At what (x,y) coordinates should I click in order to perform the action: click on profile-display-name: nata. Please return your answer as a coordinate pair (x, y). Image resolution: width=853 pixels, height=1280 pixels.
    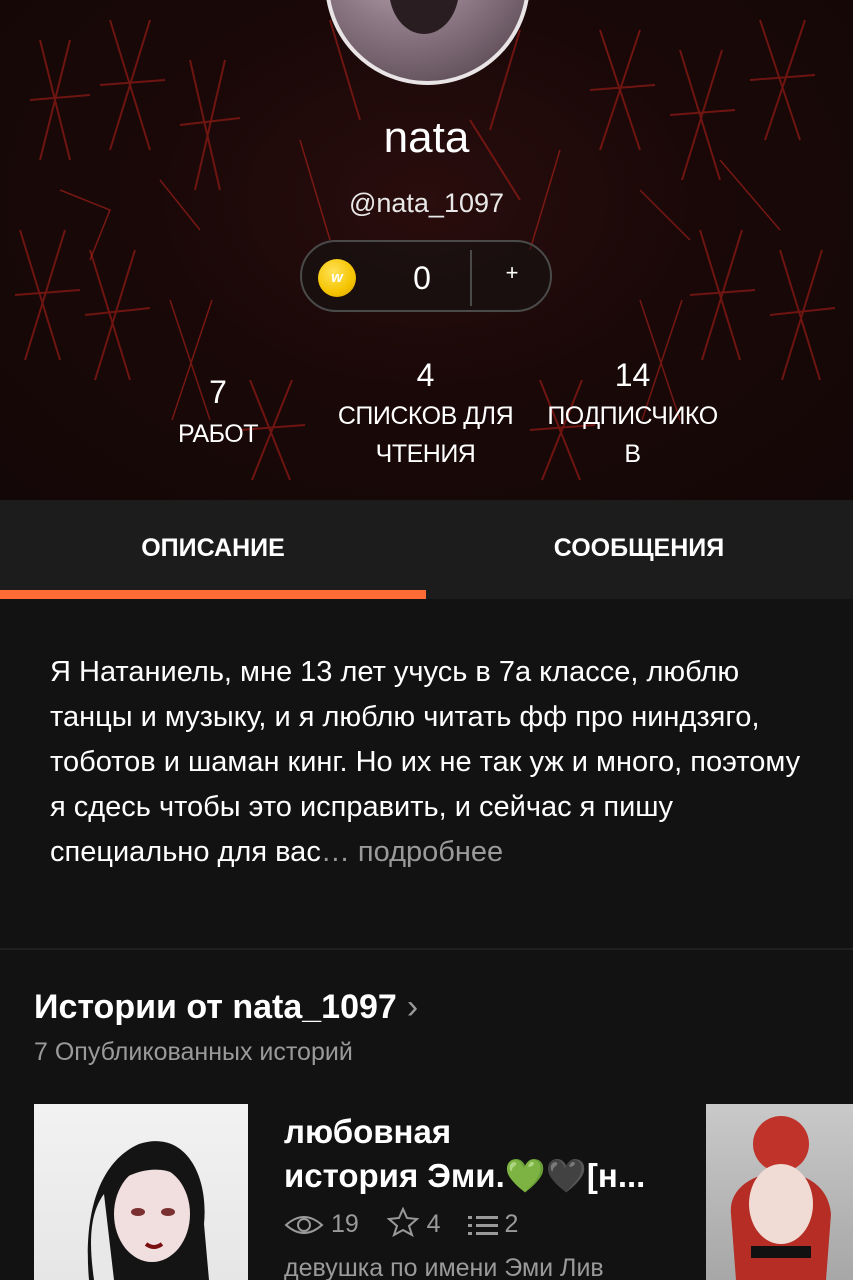
    Looking at the image, I should click on (426, 137).